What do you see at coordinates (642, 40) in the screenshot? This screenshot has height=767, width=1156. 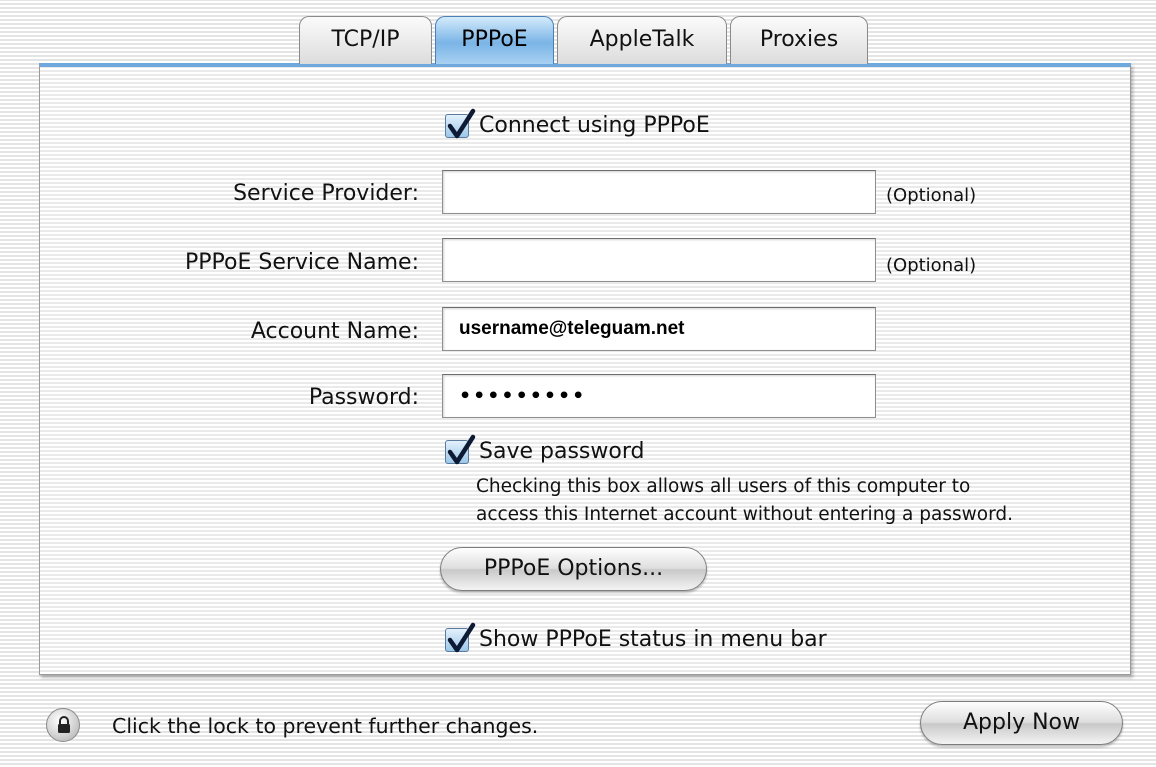 I see `tab-appletalk: AppleTalk` at bounding box center [642, 40].